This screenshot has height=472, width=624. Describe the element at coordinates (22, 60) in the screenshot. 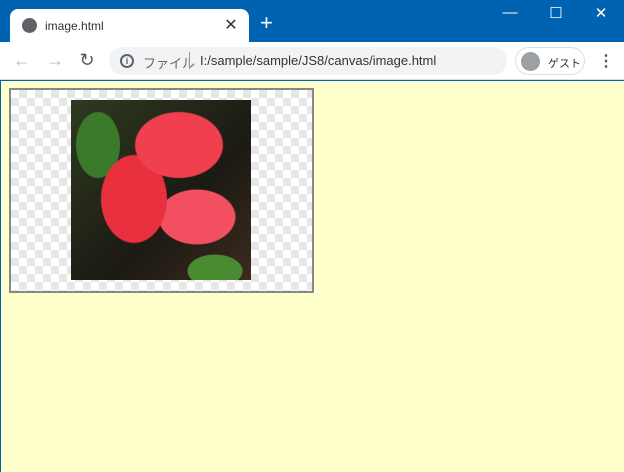

I see `back-button: ←` at that location.